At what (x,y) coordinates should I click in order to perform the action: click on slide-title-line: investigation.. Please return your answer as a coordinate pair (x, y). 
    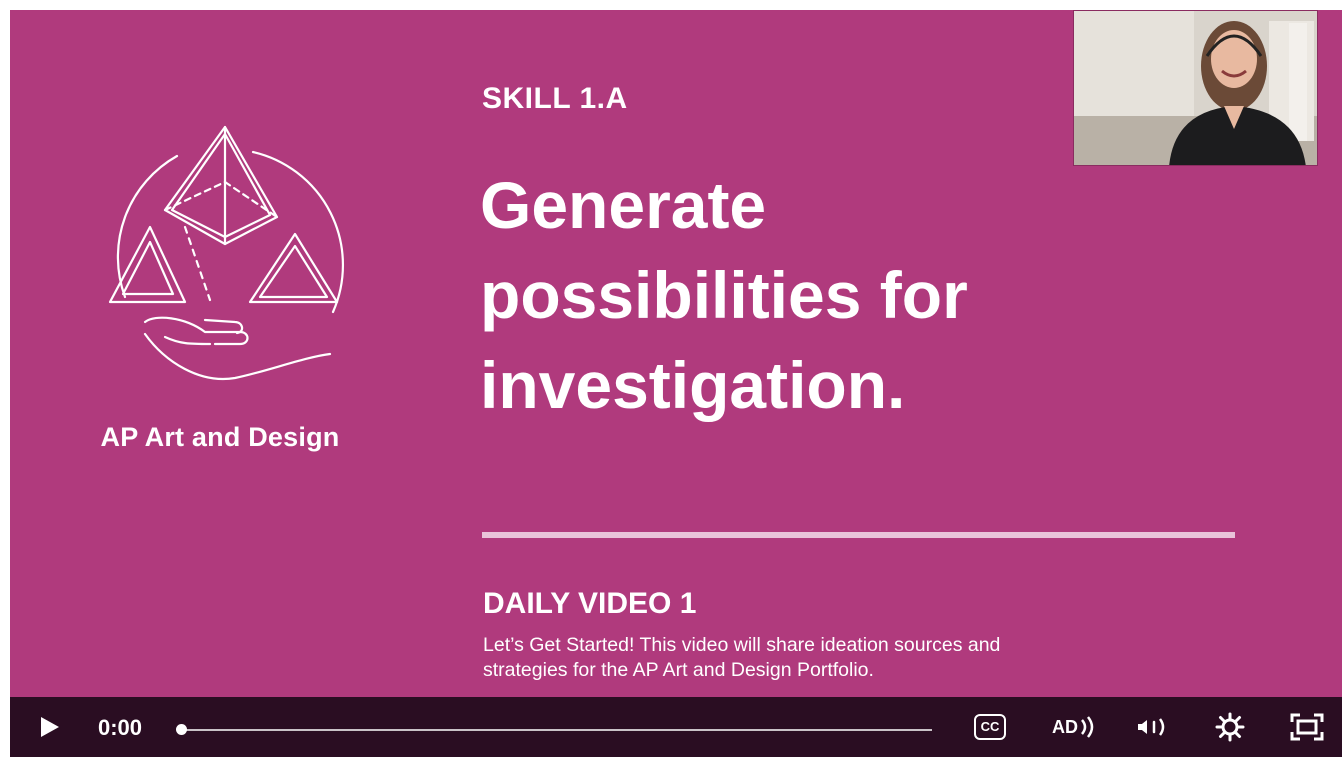
    Looking at the image, I should click on (693, 385).